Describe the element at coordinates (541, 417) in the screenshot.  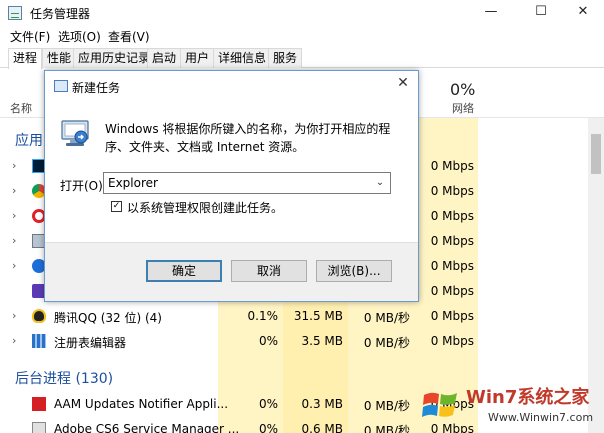
I see `watermark-url: Www.Winwin7.com` at that location.